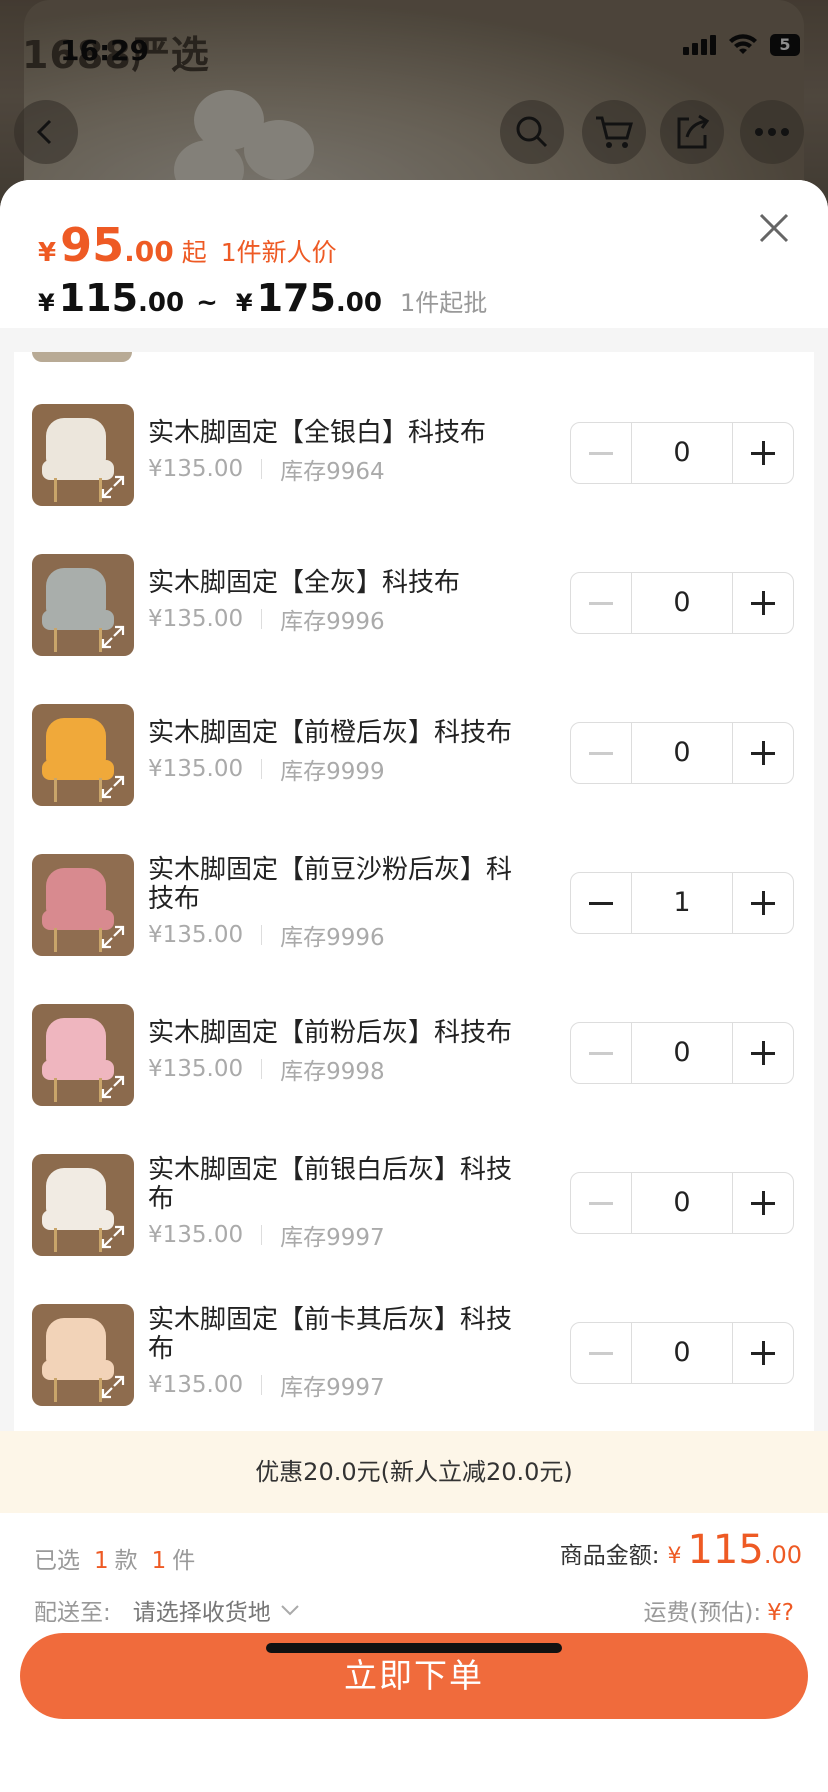  Describe the element at coordinates (161, 303) in the screenshot. I see `range-from-decimal: .00` at that location.